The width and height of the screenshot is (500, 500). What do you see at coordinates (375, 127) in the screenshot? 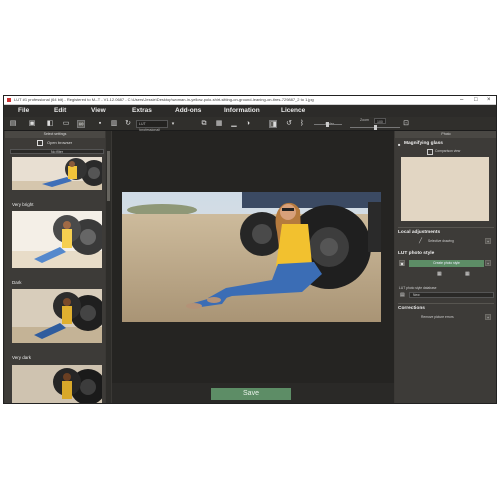
I see `zoom-slider-thumb` at bounding box center [375, 127].